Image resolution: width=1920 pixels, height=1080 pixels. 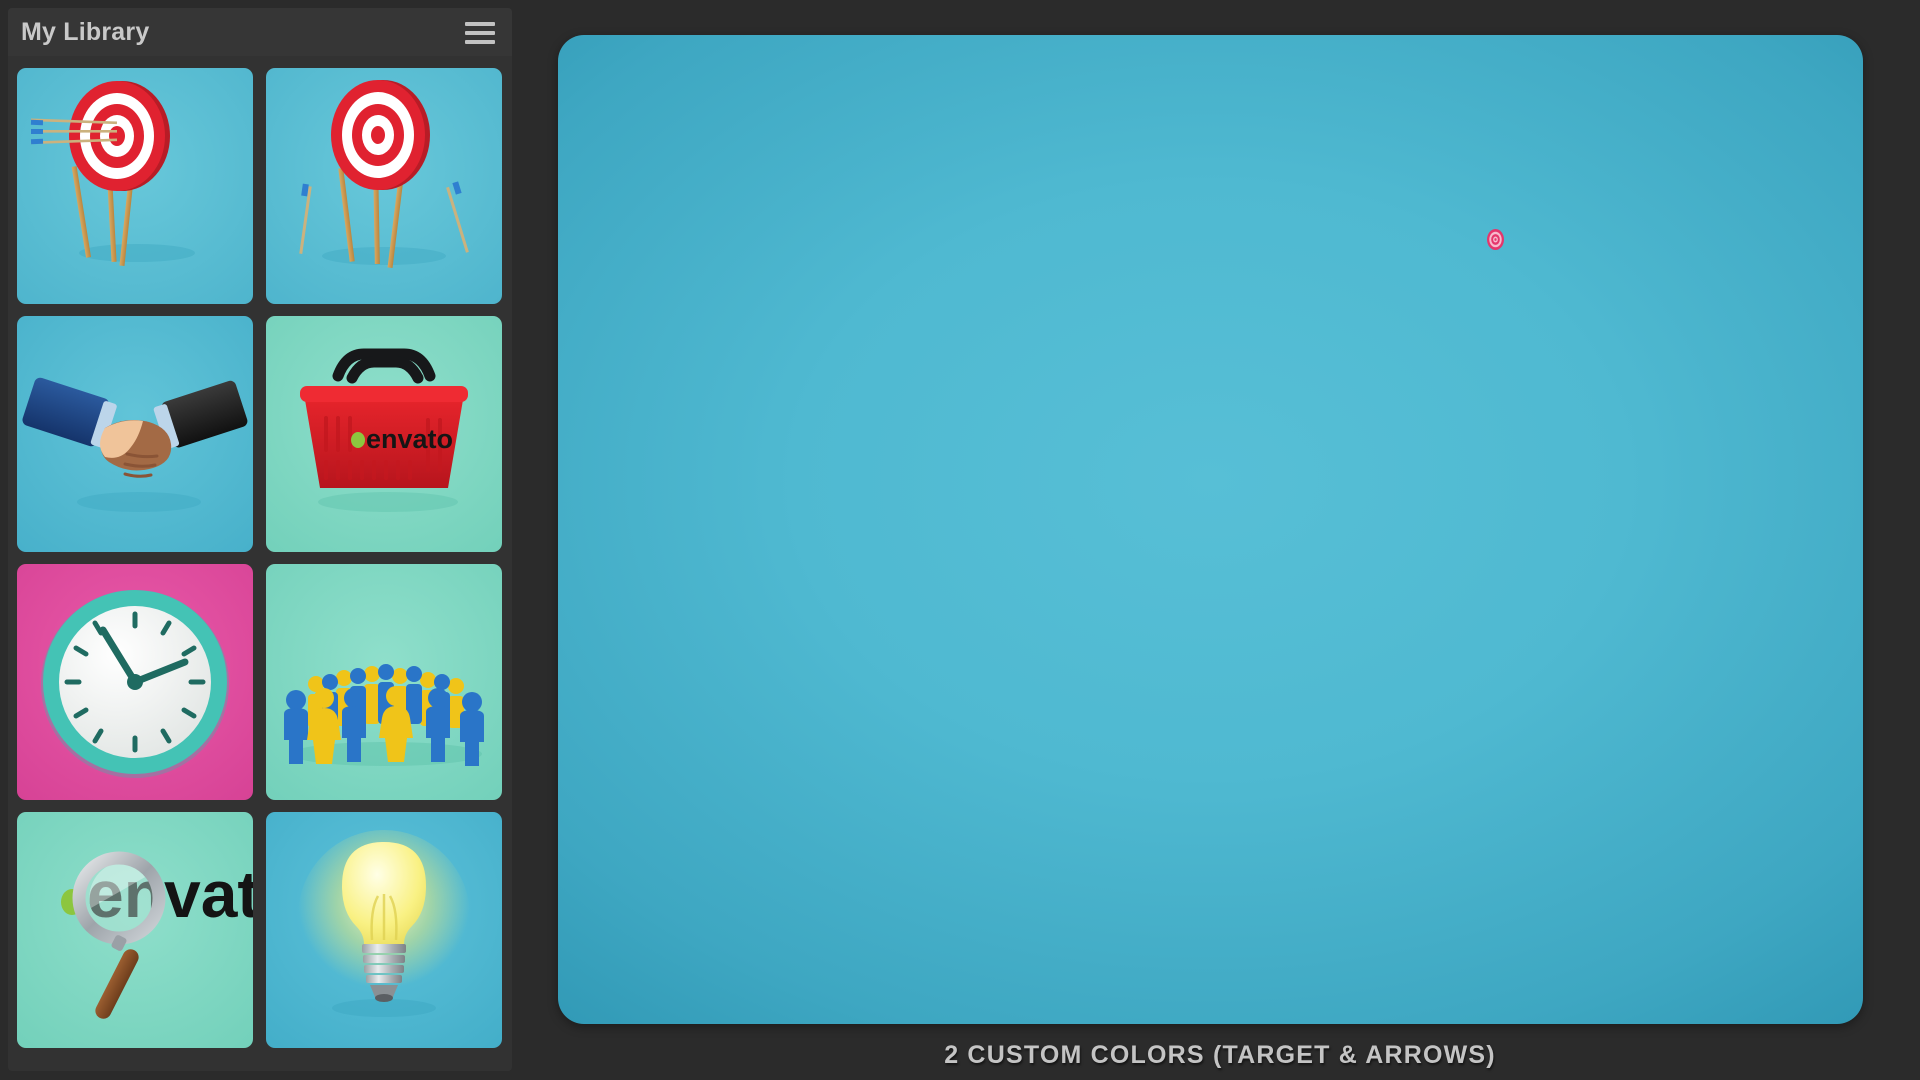 I want to click on target-arrows-missed-artwork, so click(x=384, y=186).